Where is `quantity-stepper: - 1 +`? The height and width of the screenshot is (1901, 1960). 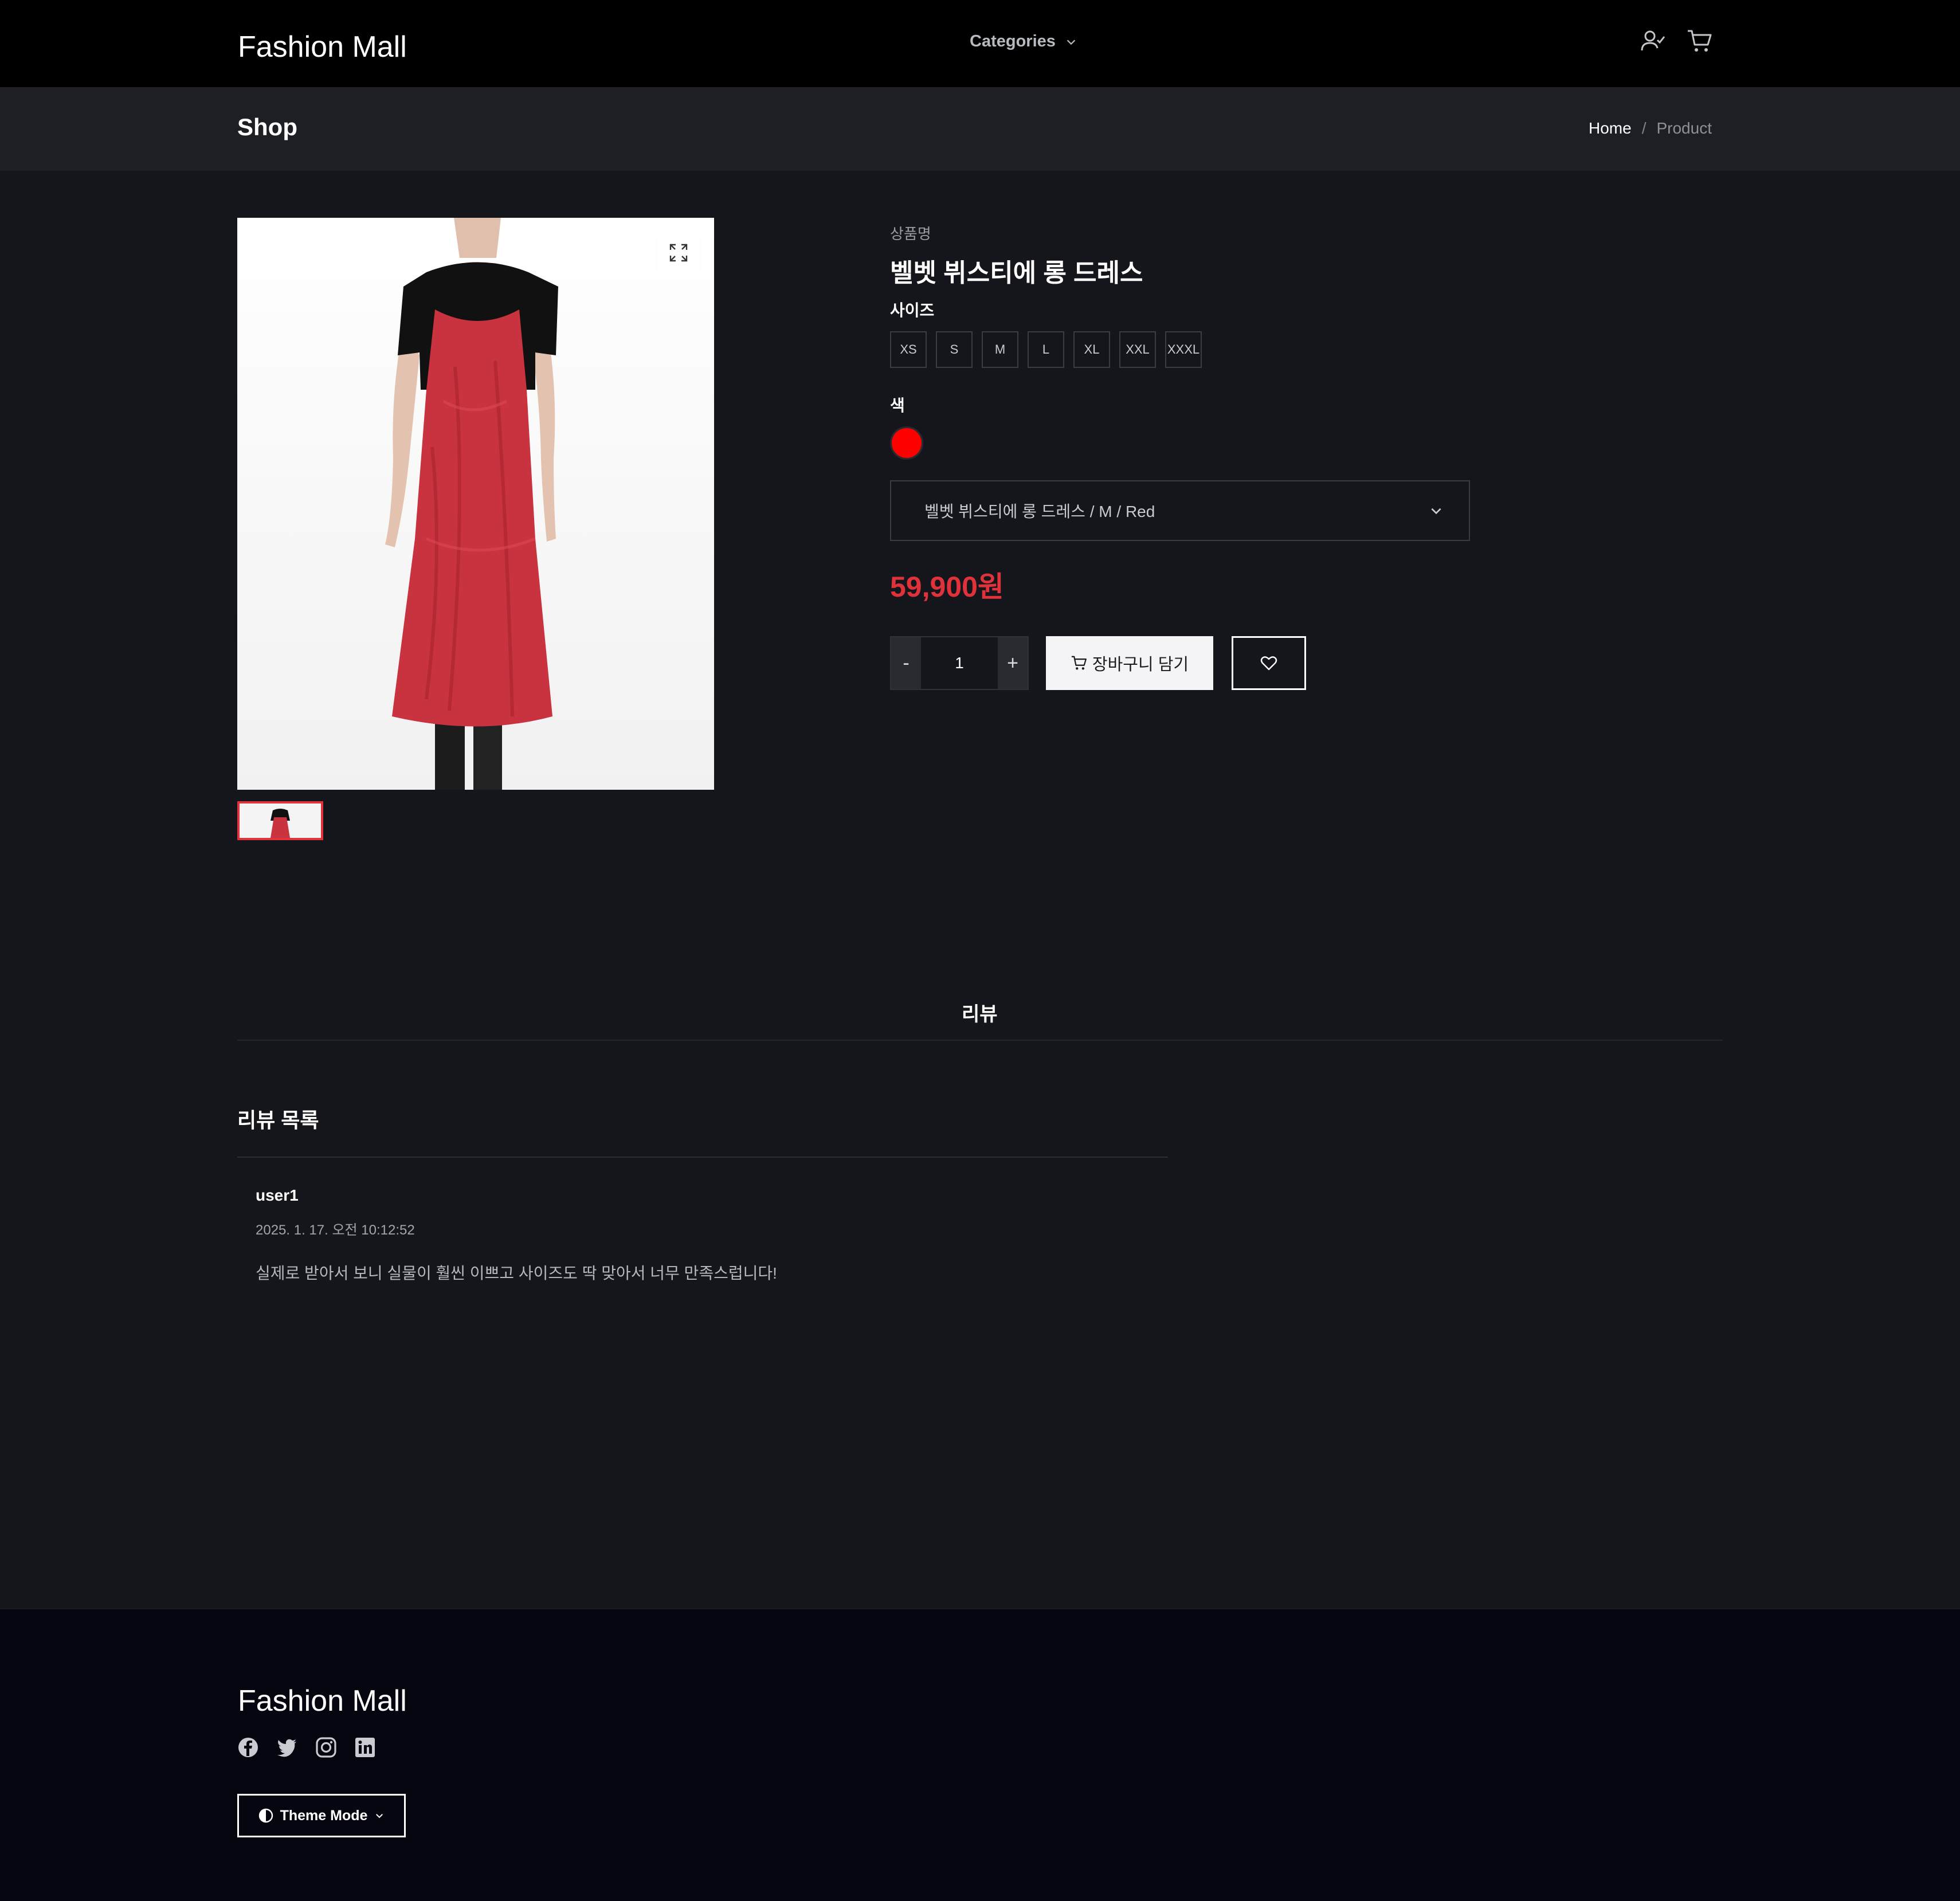 quantity-stepper: - 1 + is located at coordinates (959, 663).